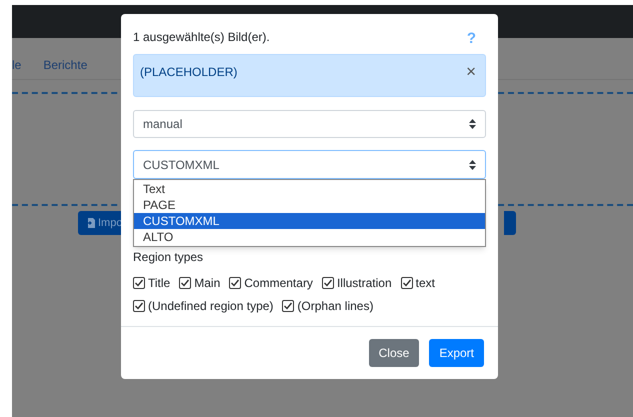 The width and height of the screenshot is (633, 417). What do you see at coordinates (456, 353) in the screenshot?
I see `export-button: Export` at bounding box center [456, 353].